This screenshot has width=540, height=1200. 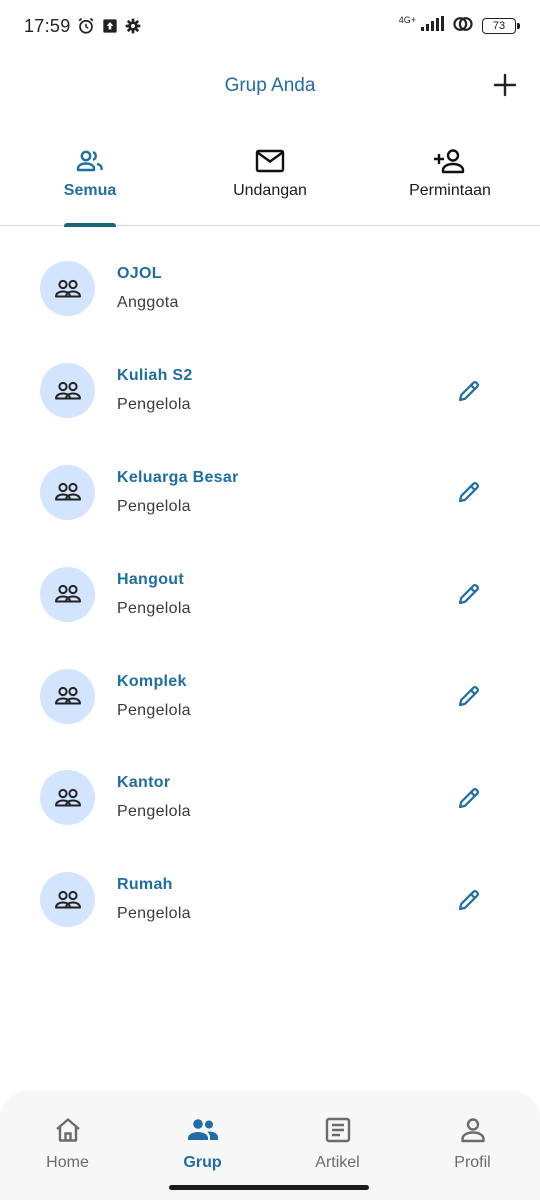 What do you see at coordinates (155, 376) in the screenshot?
I see `group-name: Kuliah S2` at bounding box center [155, 376].